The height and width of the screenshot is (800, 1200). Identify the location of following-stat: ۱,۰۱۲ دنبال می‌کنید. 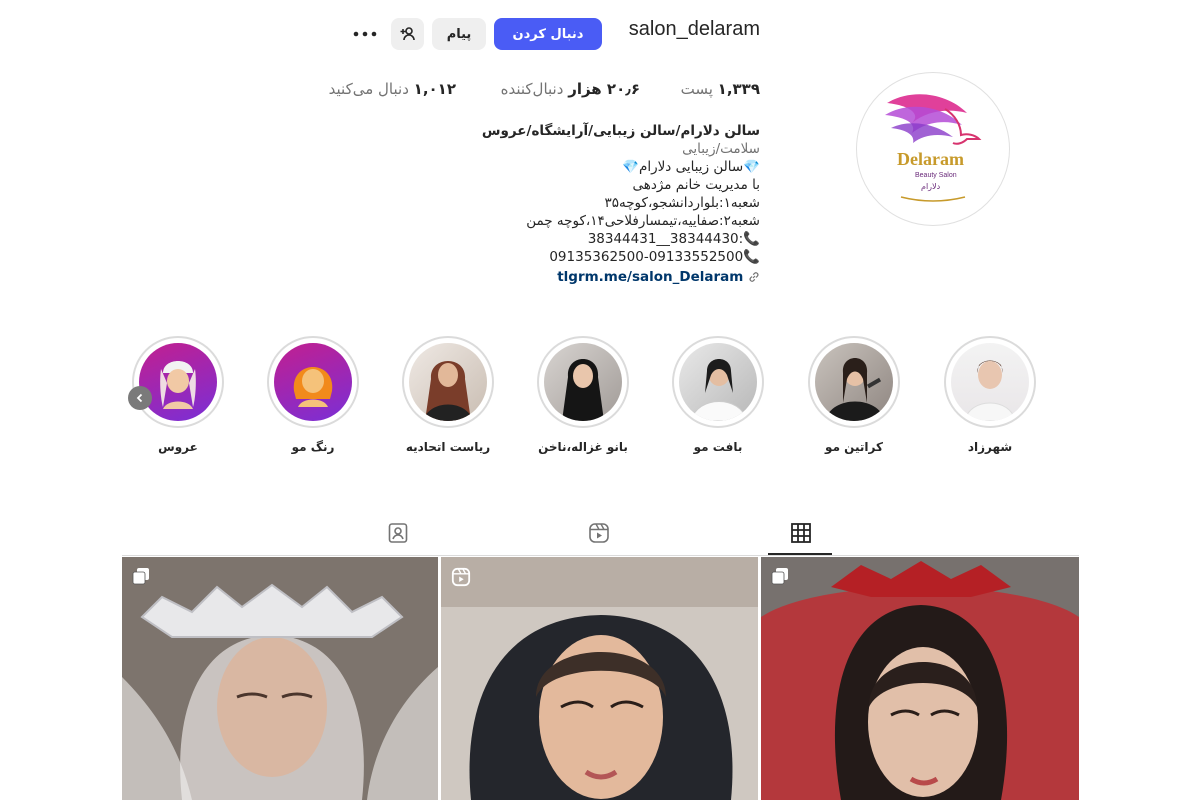
(392, 89).